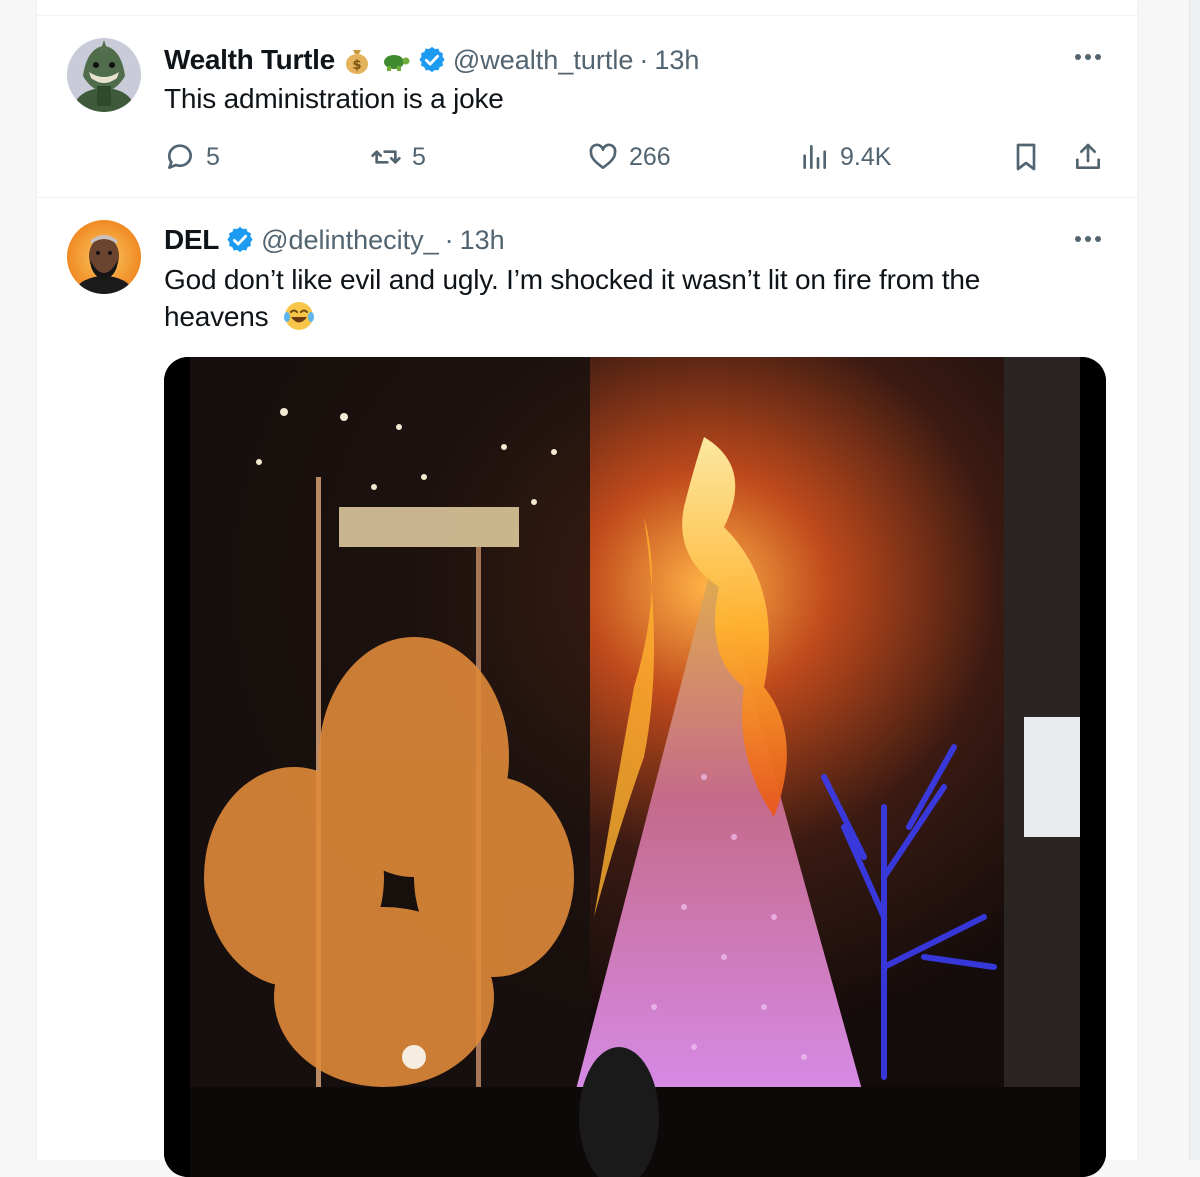 Image resolution: width=1200 pixels, height=1177 pixels. Describe the element at coordinates (350, 240) in the screenshot. I see `user-handle: @delinthecity_` at that location.